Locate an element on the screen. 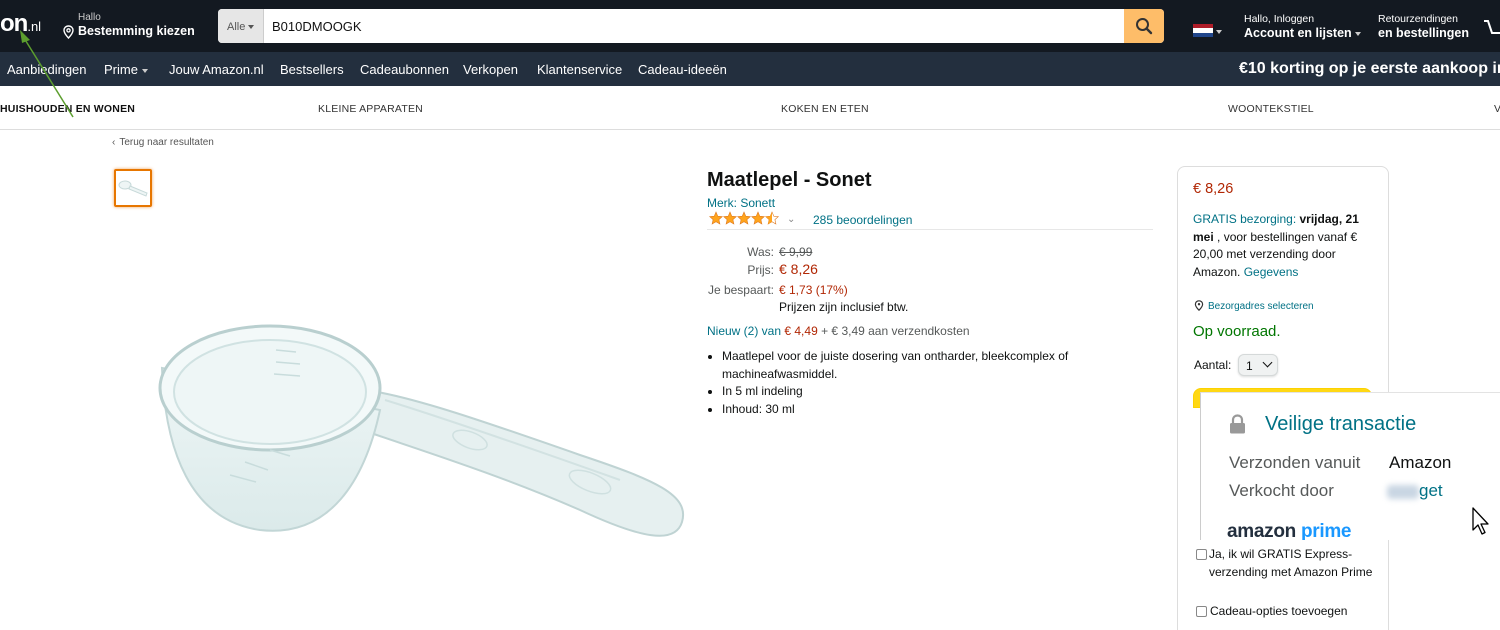 This screenshot has width=1500, height=630. mouse-cursor-icon is located at coordinates (1480, 521).